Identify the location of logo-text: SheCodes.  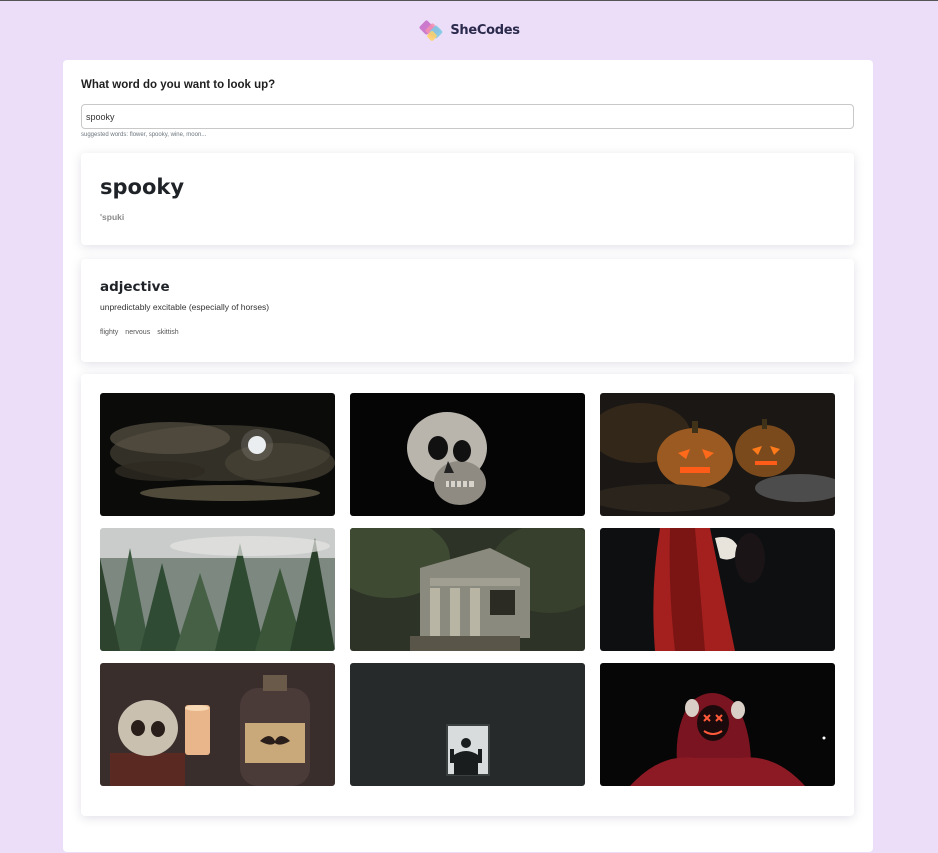
(485, 30).